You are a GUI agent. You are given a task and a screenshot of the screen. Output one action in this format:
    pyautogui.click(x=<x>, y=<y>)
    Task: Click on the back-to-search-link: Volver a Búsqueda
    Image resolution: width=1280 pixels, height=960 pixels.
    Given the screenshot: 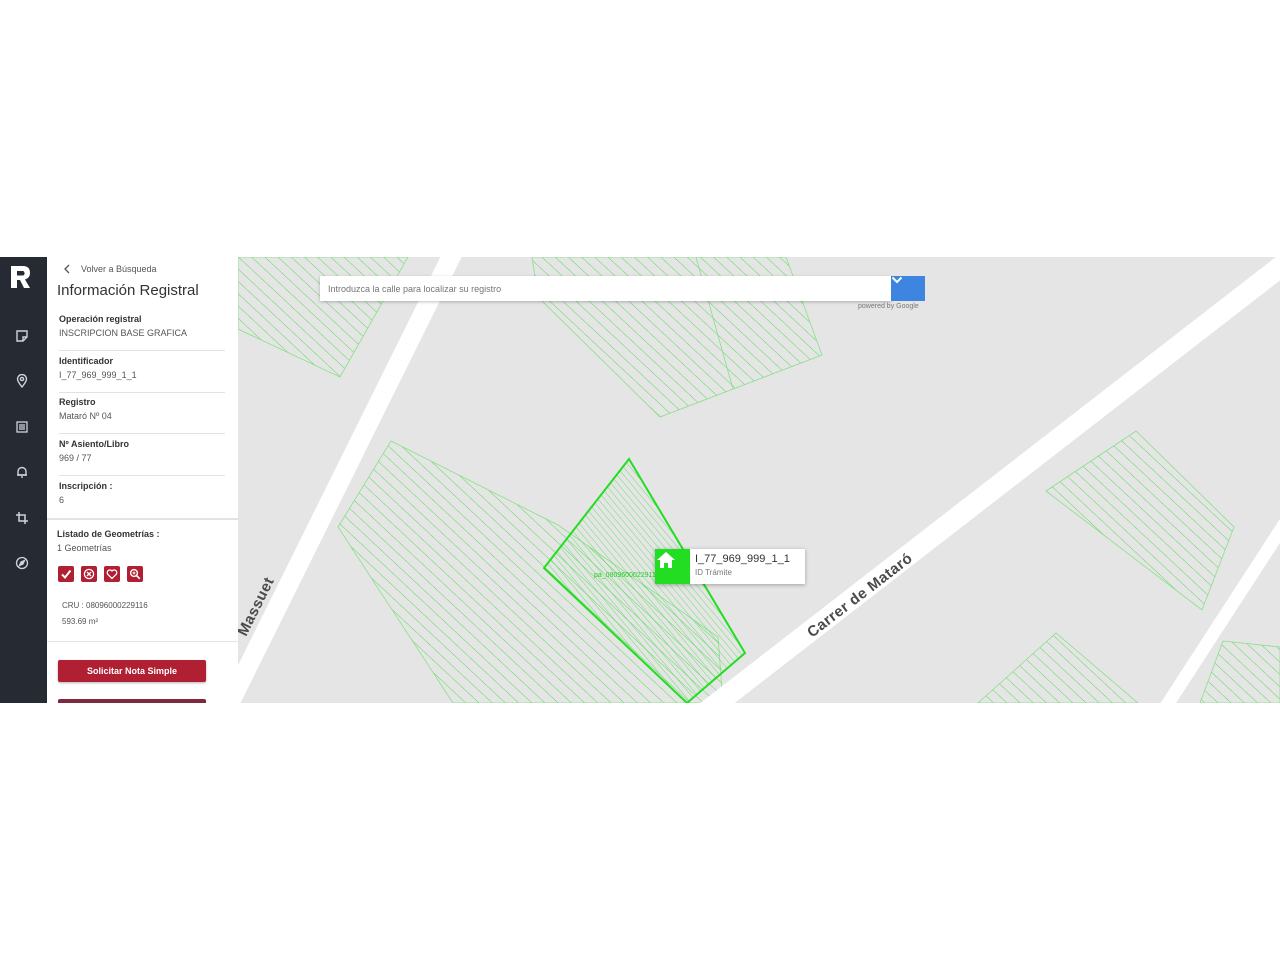 What is the action you would take?
    pyautogui.click(x=110, y=269)
    